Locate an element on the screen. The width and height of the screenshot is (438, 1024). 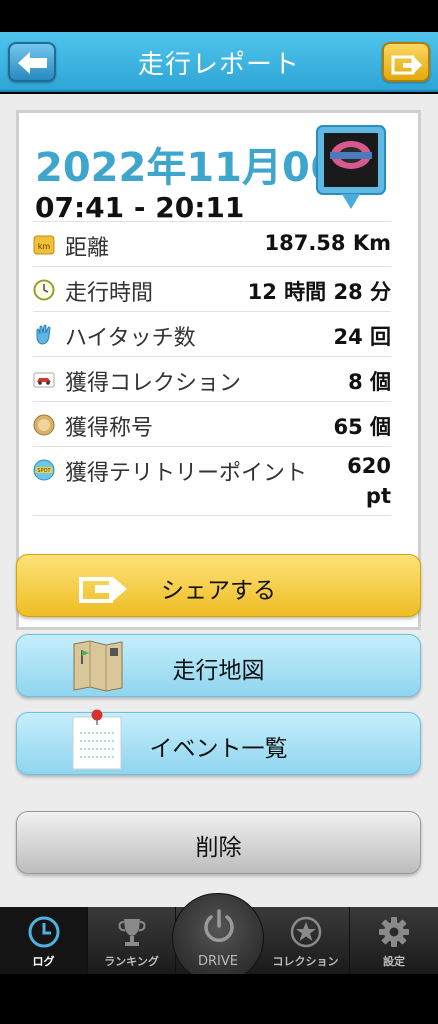
tab-log: ログ is located at coordinates (44, 940).